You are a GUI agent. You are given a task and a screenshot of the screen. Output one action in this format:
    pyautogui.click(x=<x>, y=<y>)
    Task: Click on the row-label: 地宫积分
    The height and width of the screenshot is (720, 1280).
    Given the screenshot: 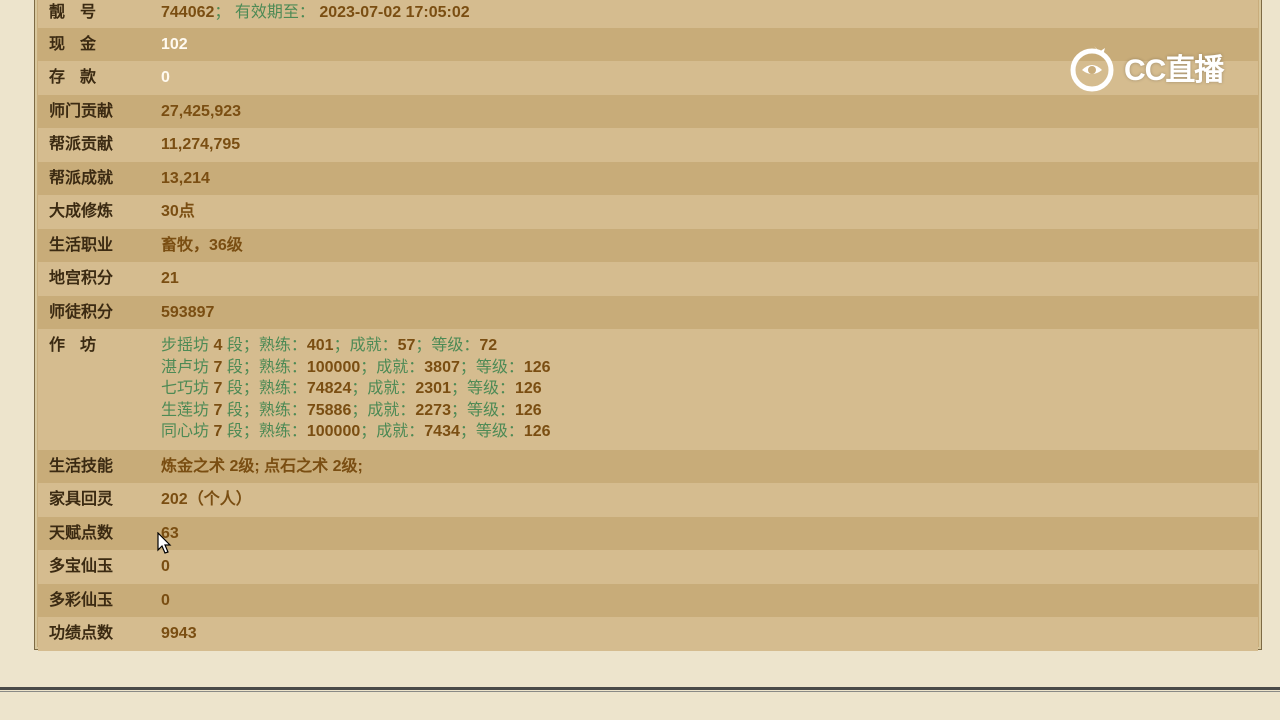 What is the action you would take?
    pyautogui.click(x=81, y=278)
    